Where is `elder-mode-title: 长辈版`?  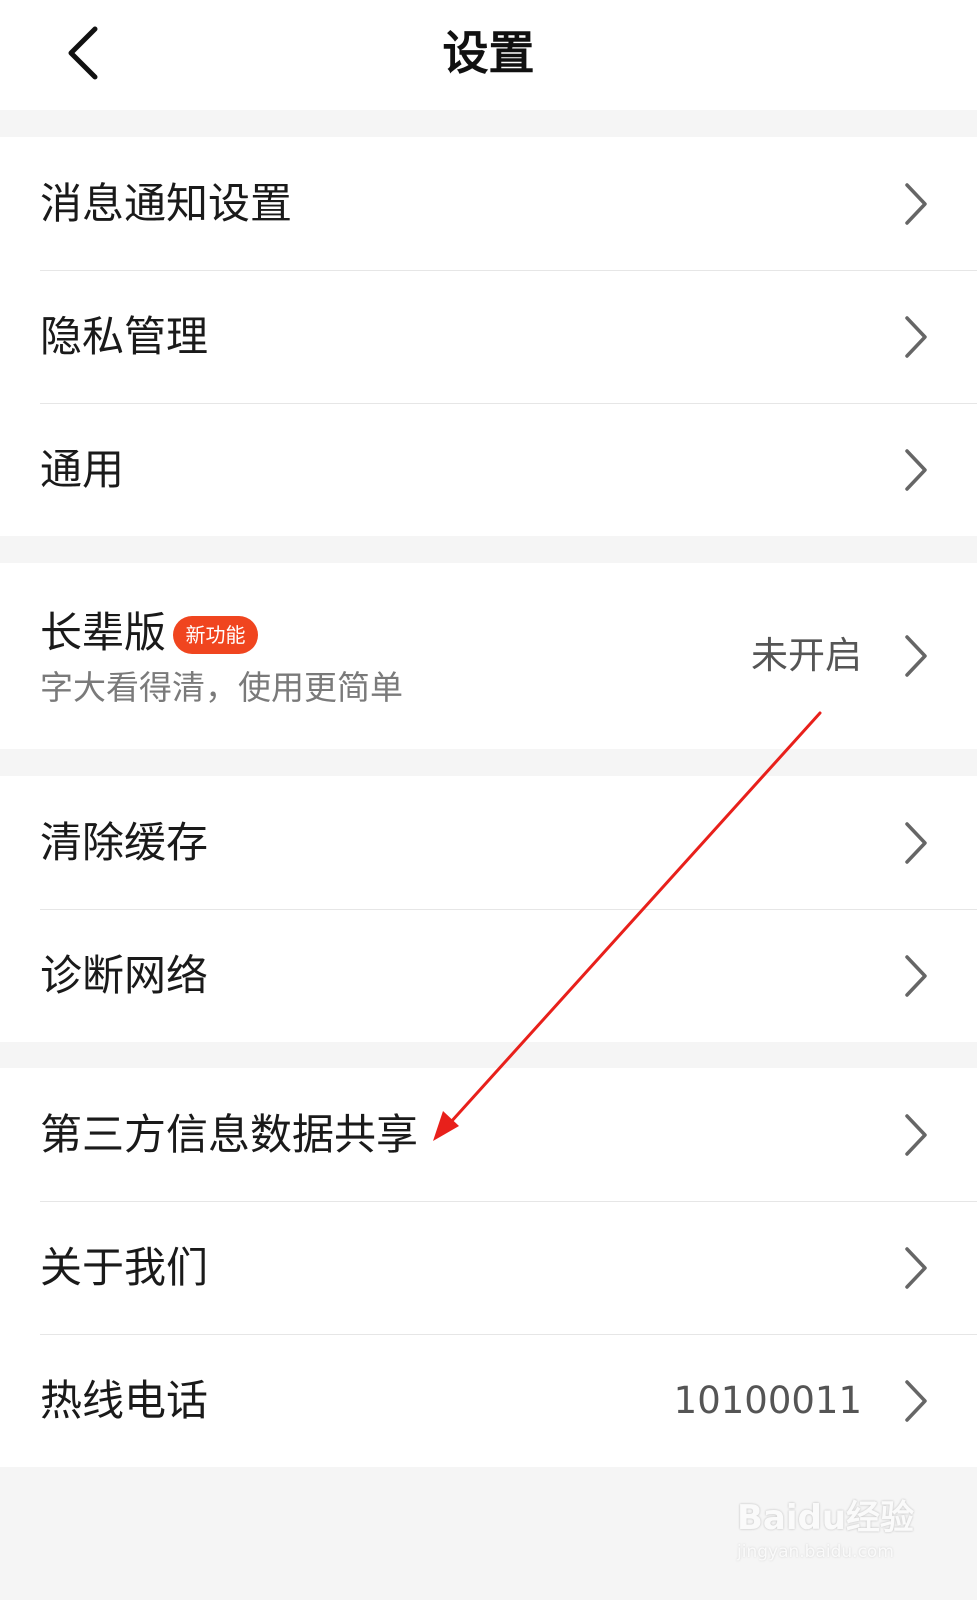 elder-mode-title: 长辈版 is located at coordinates (103, 632).